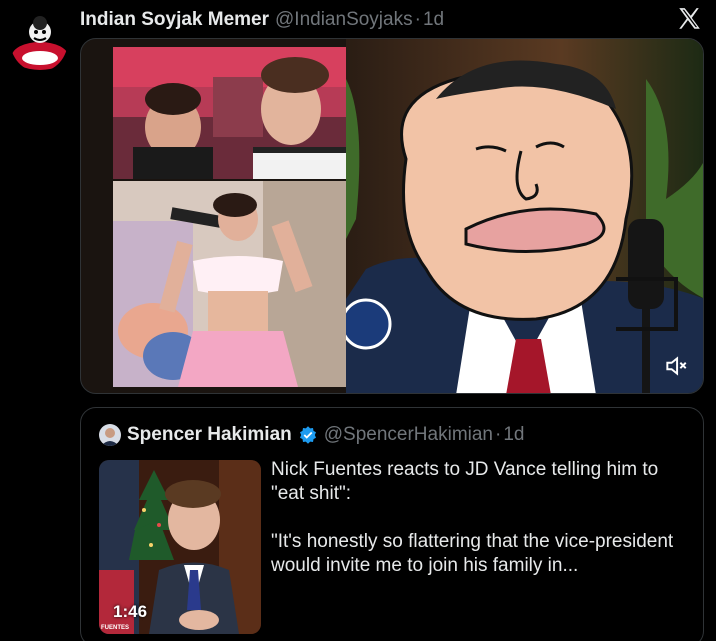 The width and height of the screenshot is (716, 641). Describe the element at coordinates (513, 435) in the screenshot. I see `quoted-timestamp: 1d` at that location.